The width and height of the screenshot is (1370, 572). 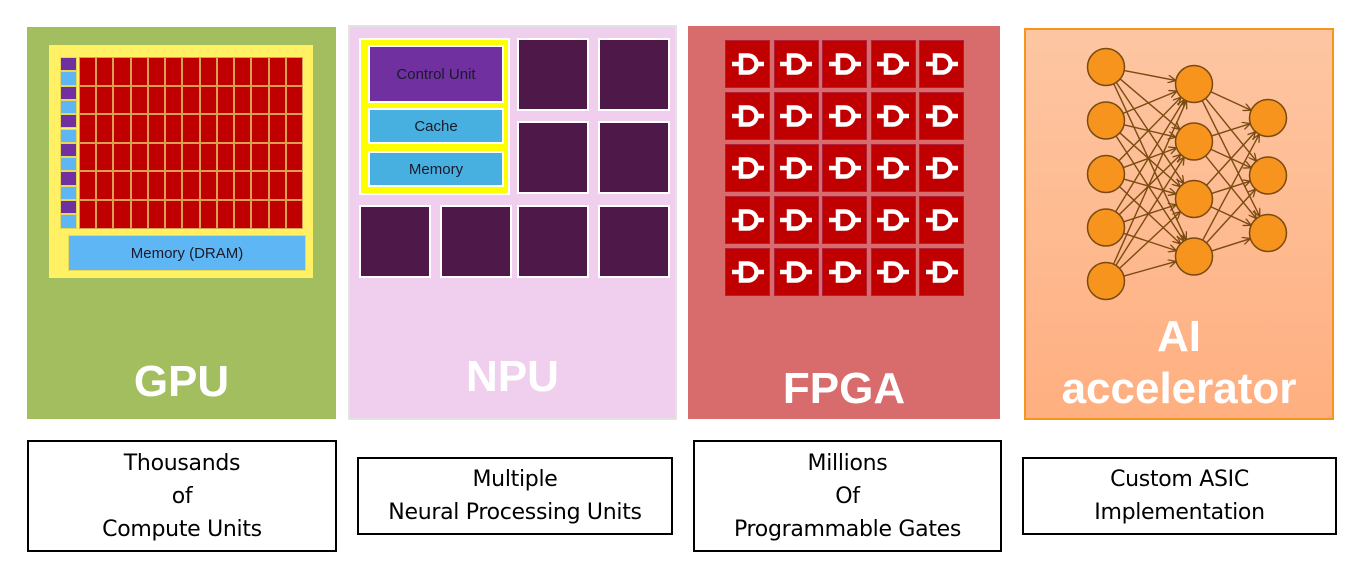 What do you see at coordinates (515, 512) in the screenshot?
I see `caption-line: Neural Processing Units` at bounding box center [515, 512].